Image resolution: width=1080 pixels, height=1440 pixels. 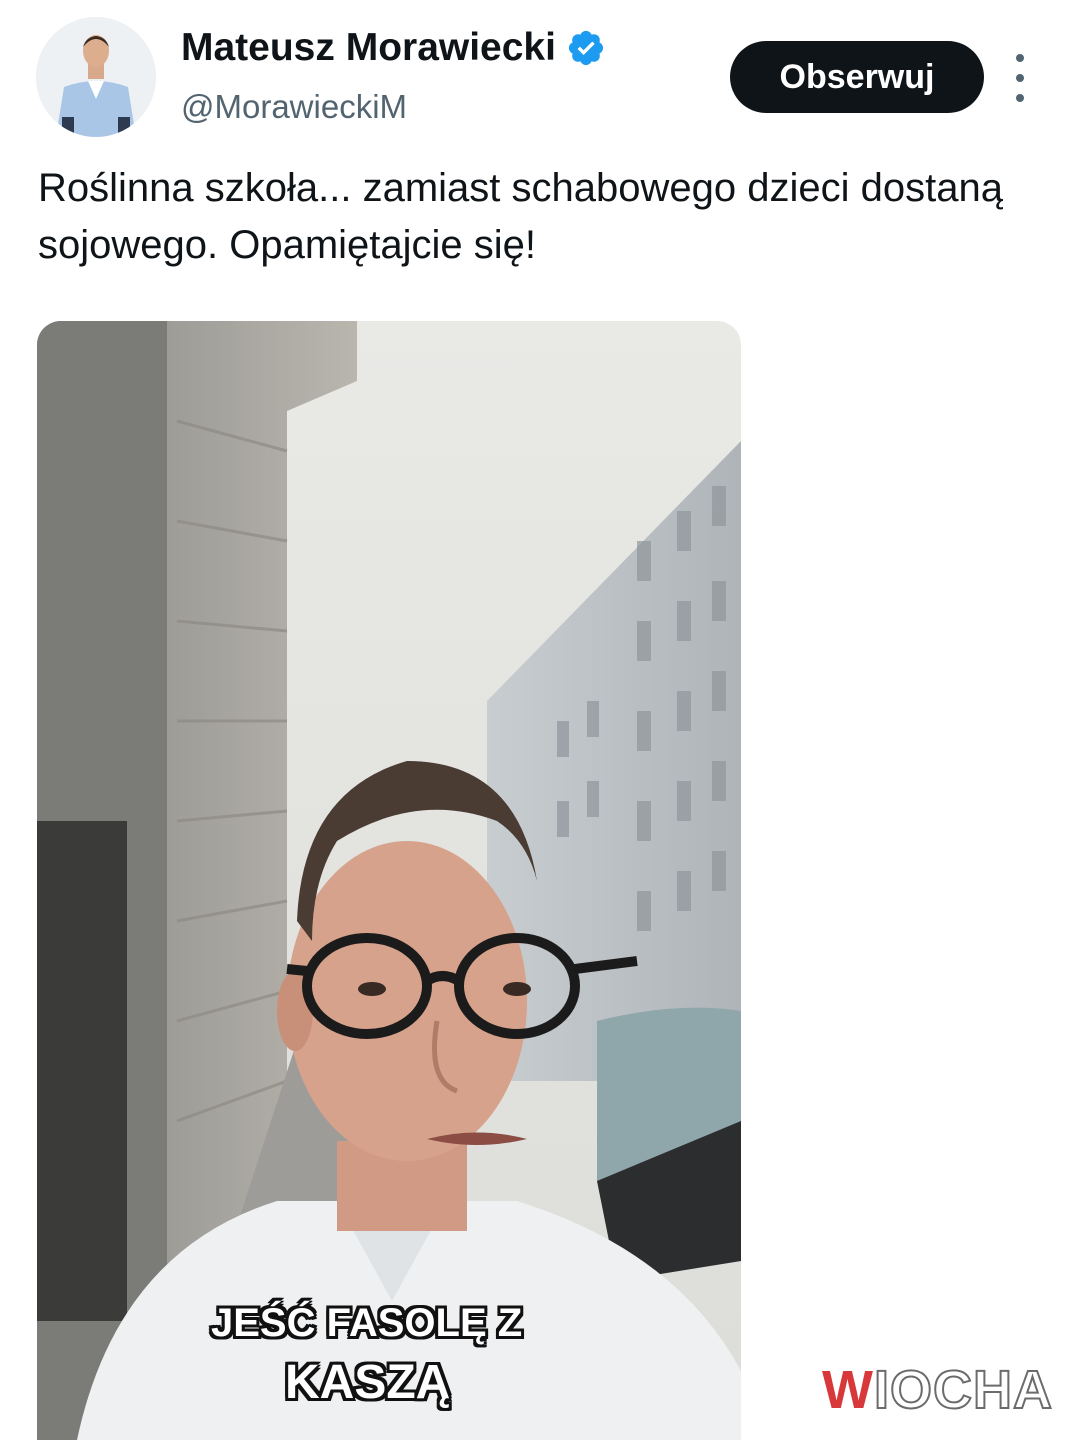 I want to click on author-display-name: Mateusz Morawiecki, so click(x=393, y=48).